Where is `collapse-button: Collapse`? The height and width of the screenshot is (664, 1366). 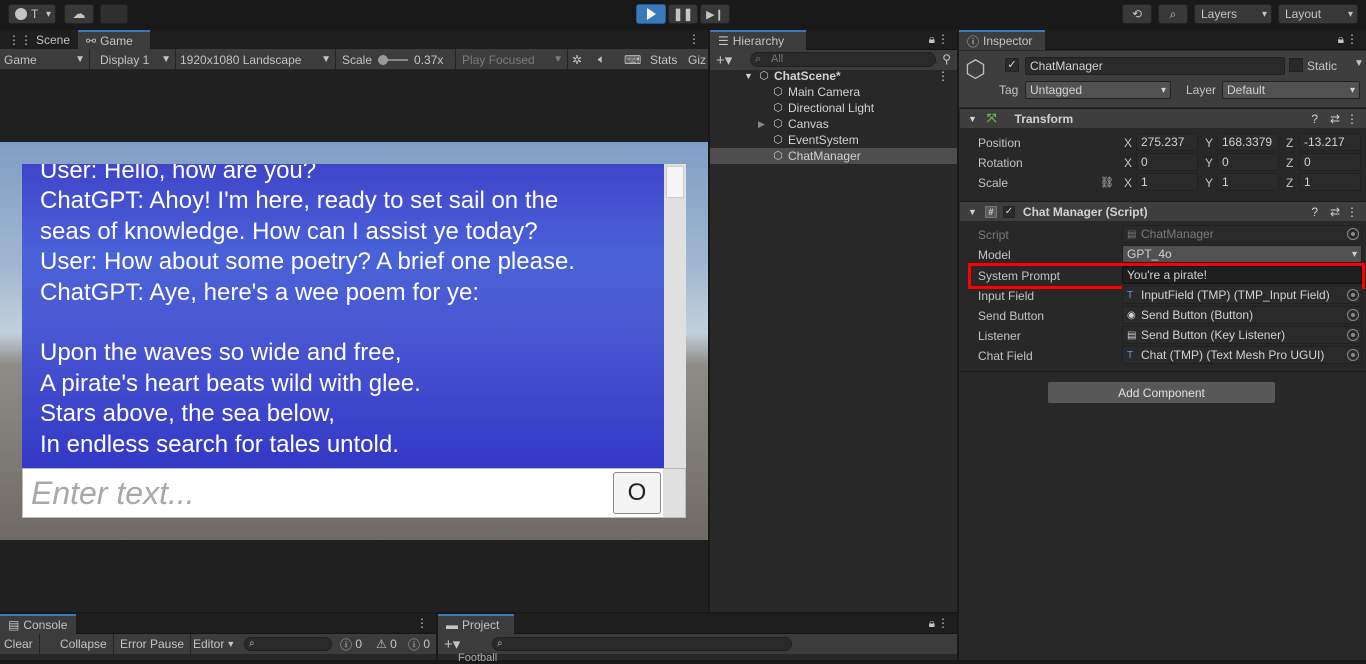 collapse-button: Collapse is located at coordinates (87, 644).